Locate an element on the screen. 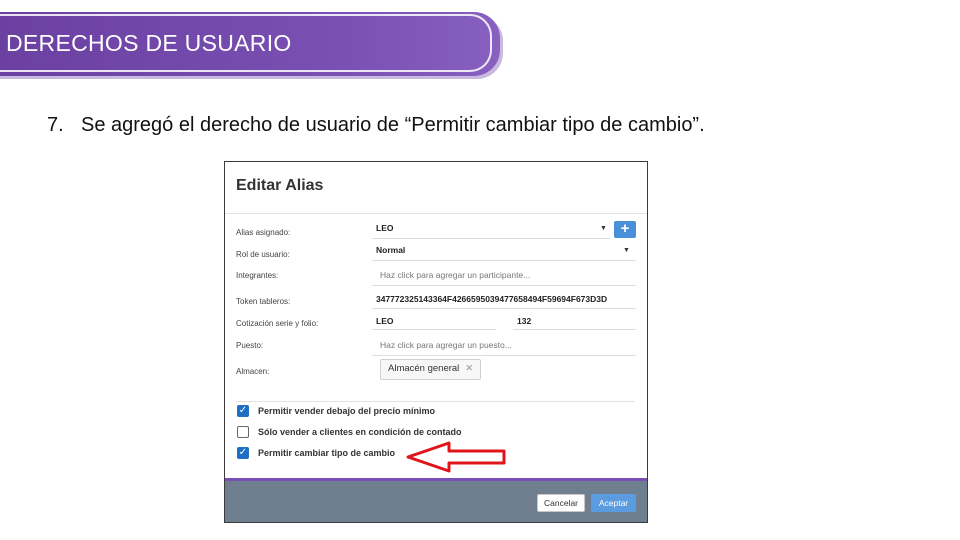 This screenshot has width=960, height=540. cancel-button: Cancelar is located at coordinates (561, 503).